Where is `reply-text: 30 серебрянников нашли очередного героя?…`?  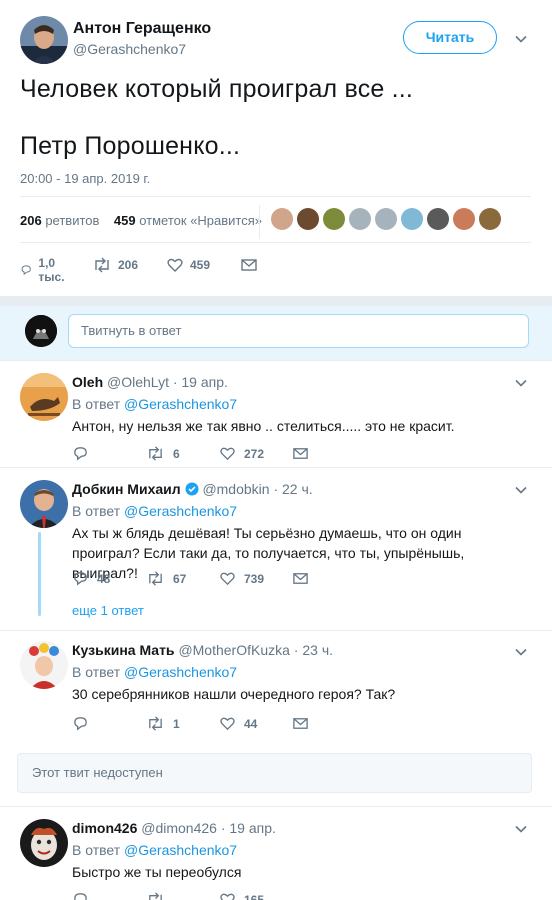
reply-text: 30 серебрянников нашли очередного героя?… is located at coordinates (234, 694).